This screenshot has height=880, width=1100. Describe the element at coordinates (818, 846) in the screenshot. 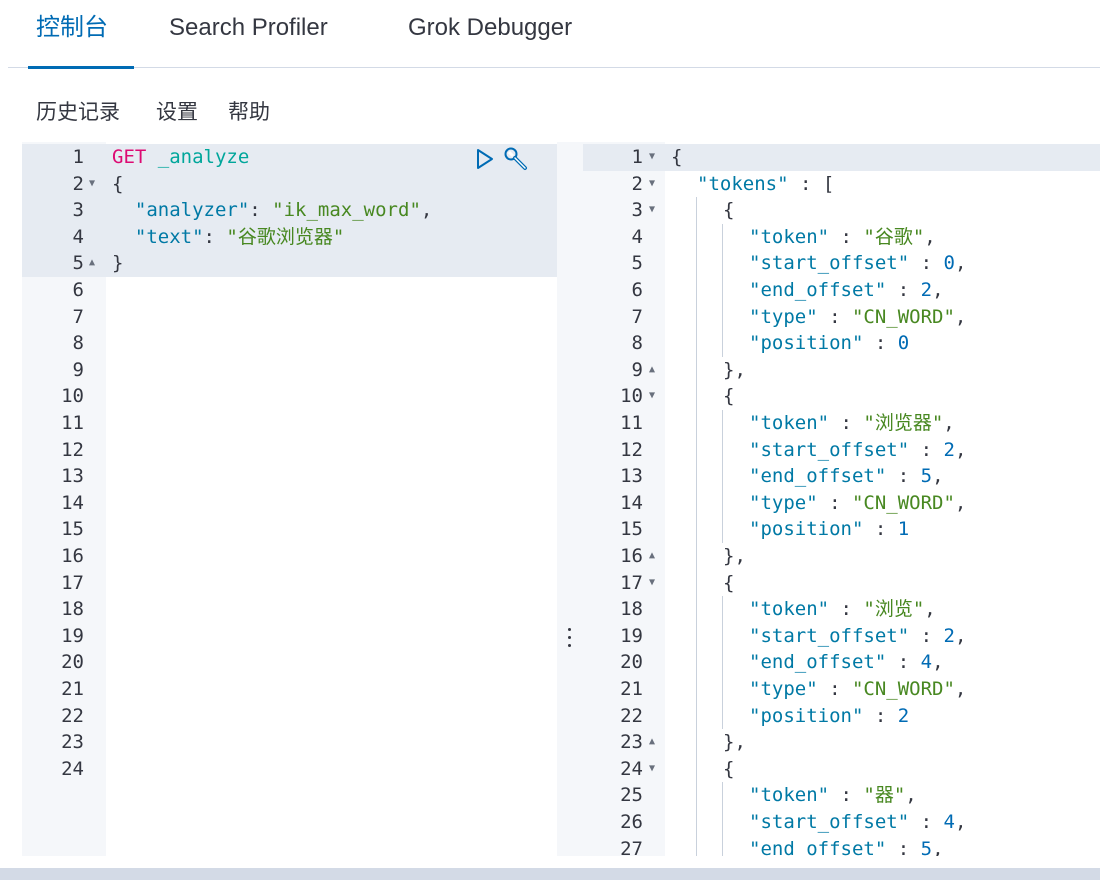

I see `end_offset-key: "end_offset"` at that location.